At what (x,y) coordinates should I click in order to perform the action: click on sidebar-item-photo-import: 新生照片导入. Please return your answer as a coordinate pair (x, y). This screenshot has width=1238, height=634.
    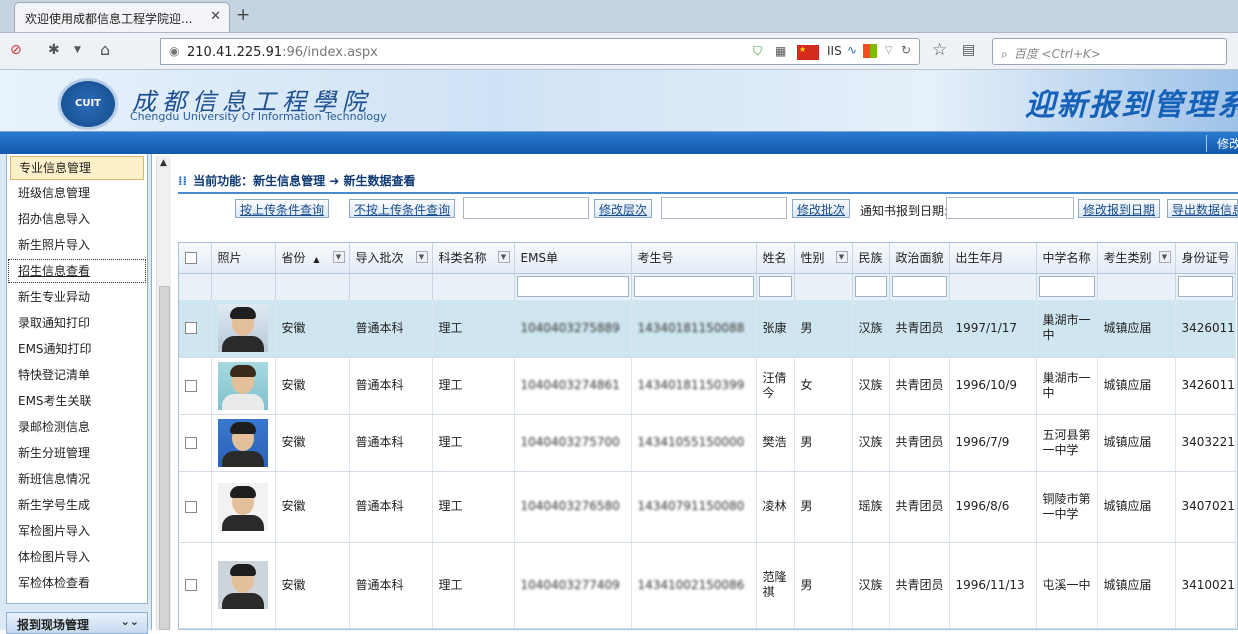
    Looking at the image, I should click on (77, 245).